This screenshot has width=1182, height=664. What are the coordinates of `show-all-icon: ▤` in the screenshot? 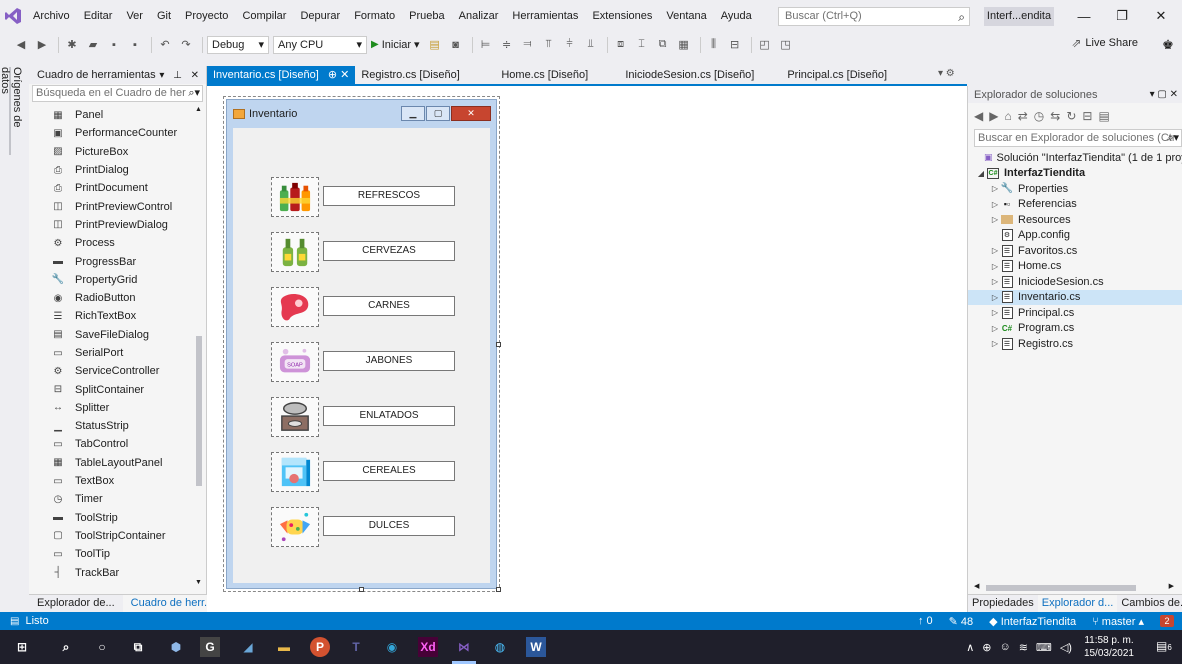 It's located at (1106, 116).